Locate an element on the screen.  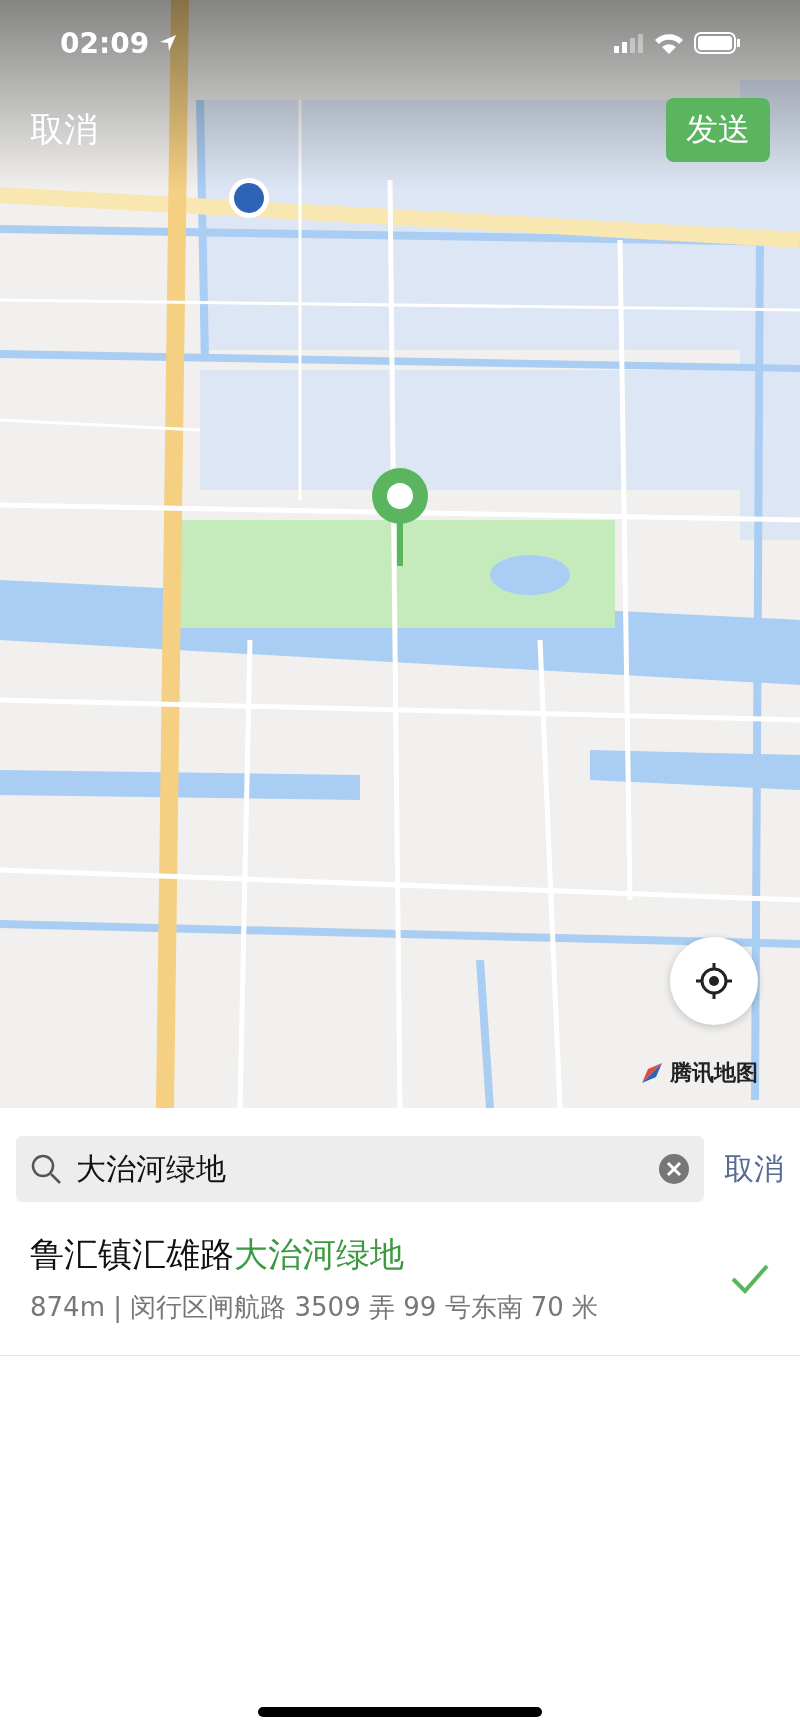
cancel-search-button: 取消 is located at coordinates (754, 1169).